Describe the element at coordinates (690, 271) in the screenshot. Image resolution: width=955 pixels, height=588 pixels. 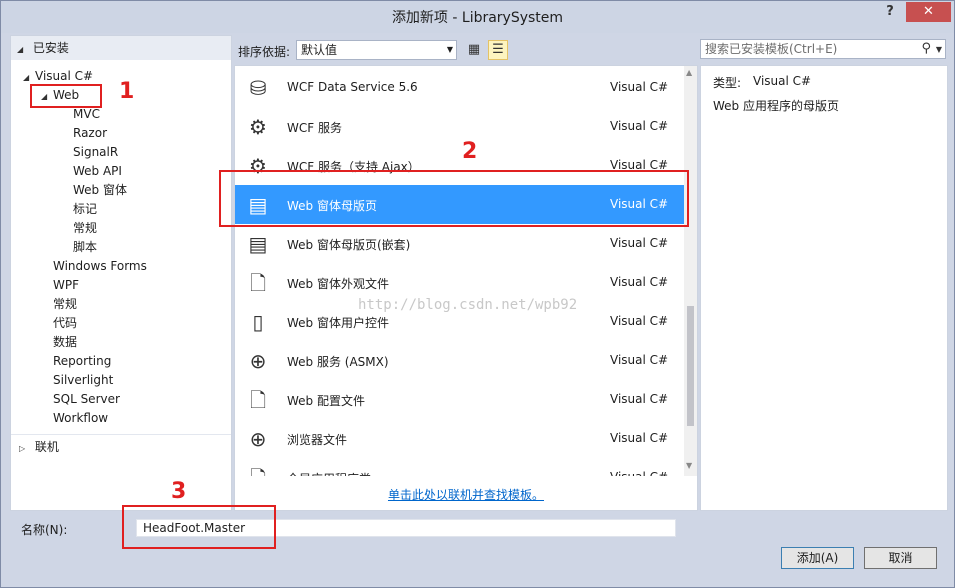
I see `scrollbar: ▲ ▼` at that location.